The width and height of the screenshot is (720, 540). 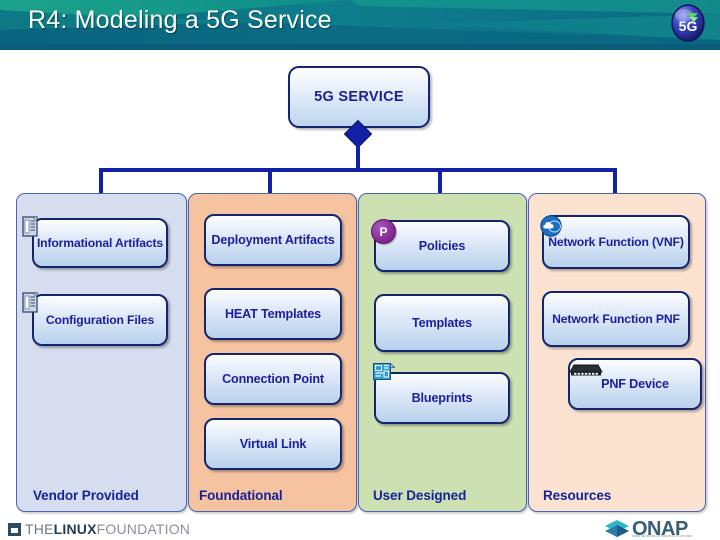 I want to click on policy-p-letter: P, so click(x=383, y=231).